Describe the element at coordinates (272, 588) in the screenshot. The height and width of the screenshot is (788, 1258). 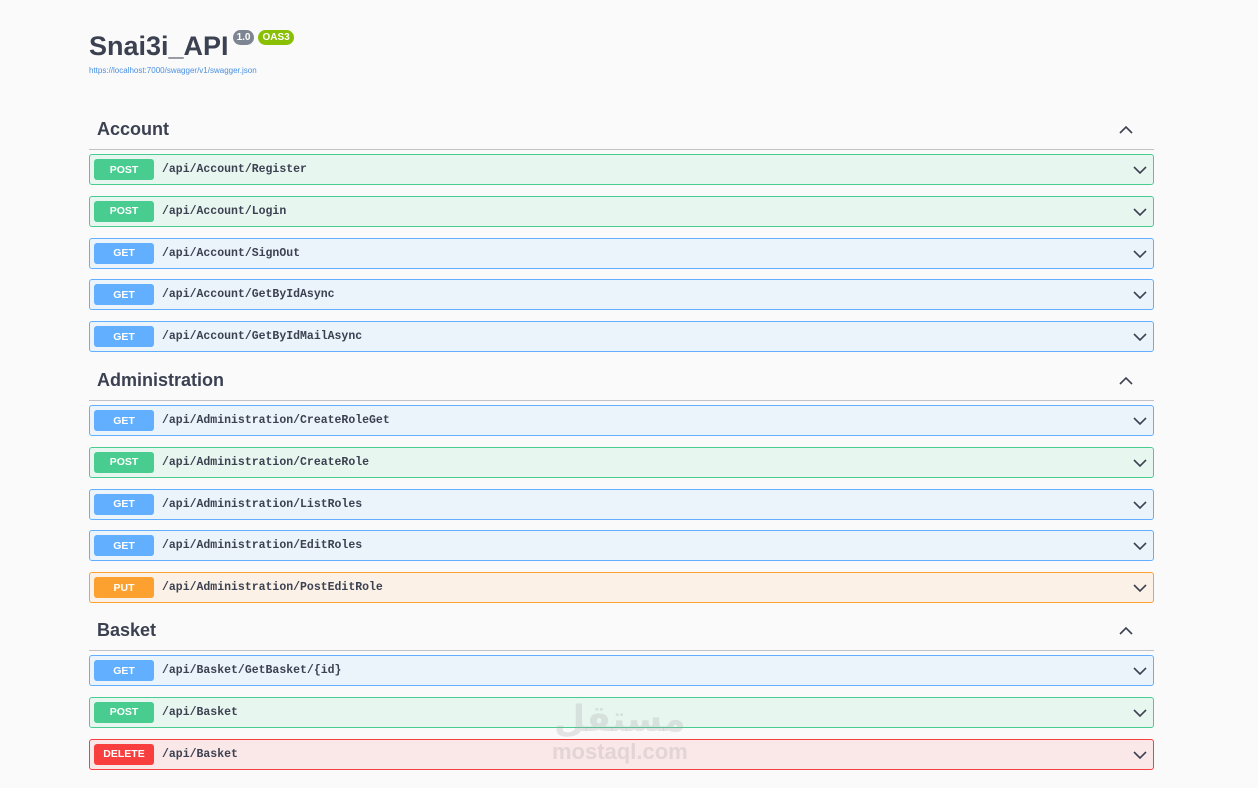
I see `operation-path: /api/Administration/PostEditRole` at that location.